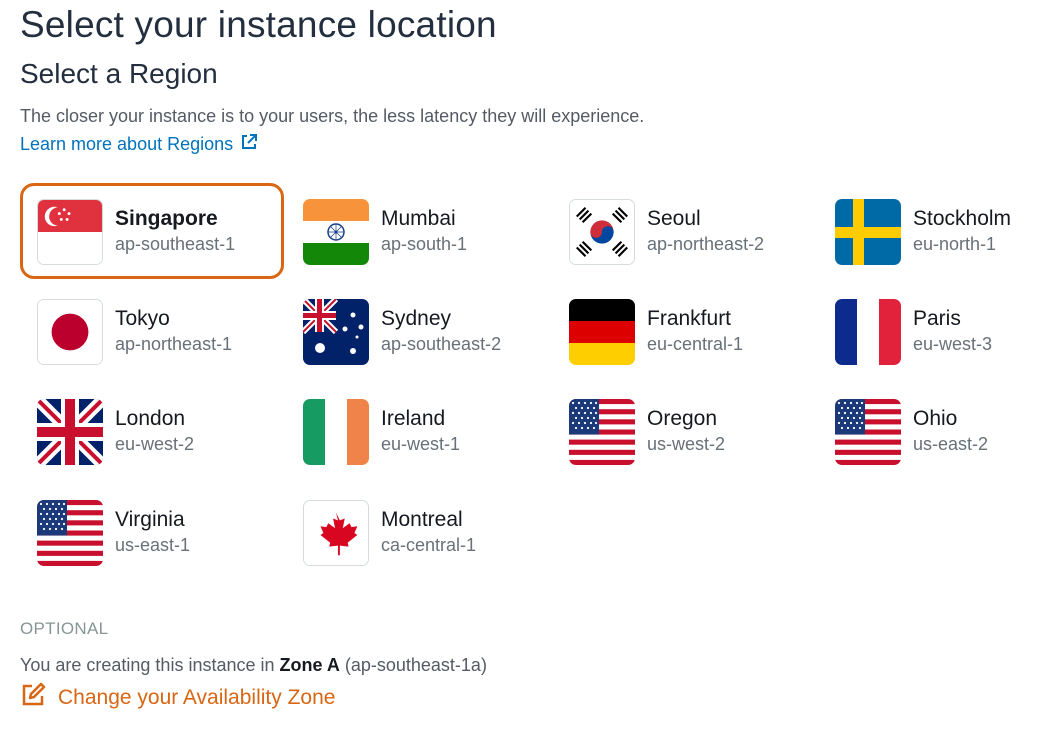  I want to click on region-code: eu-west-2, so click(155, 444).